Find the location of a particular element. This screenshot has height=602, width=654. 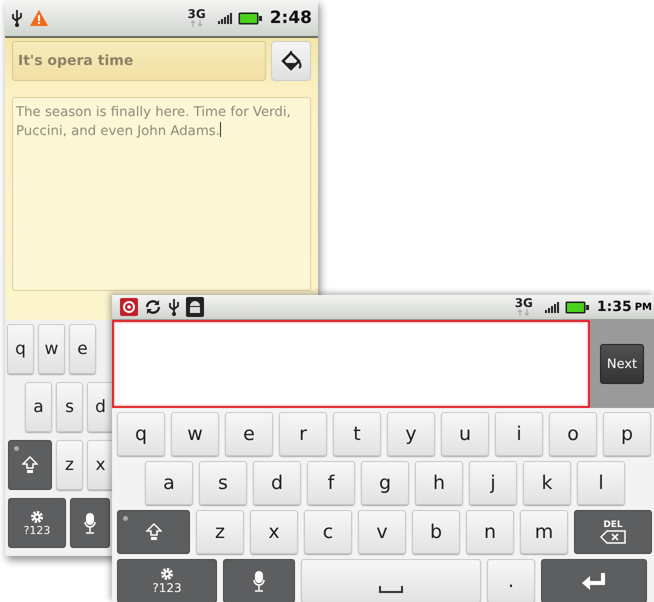

key: . is located at coordinates (511, 580).